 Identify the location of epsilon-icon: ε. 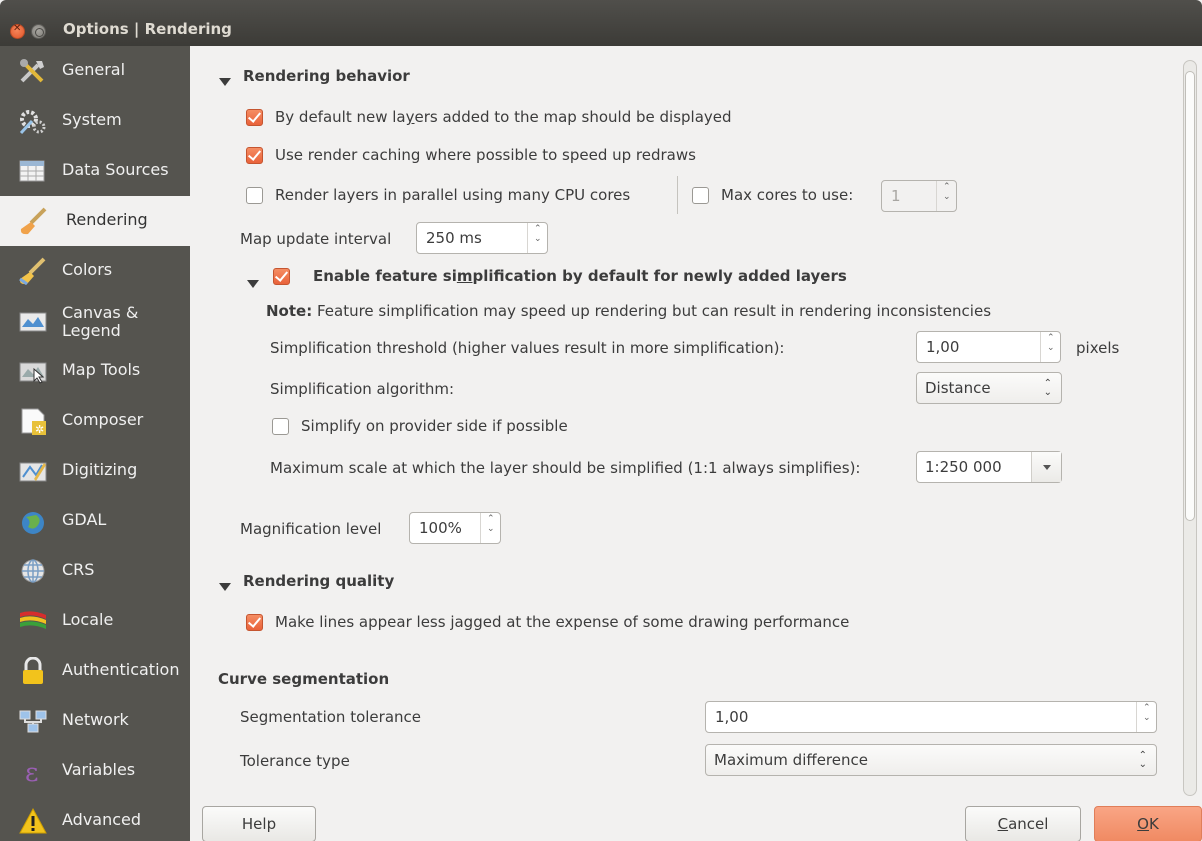
(31, 771).